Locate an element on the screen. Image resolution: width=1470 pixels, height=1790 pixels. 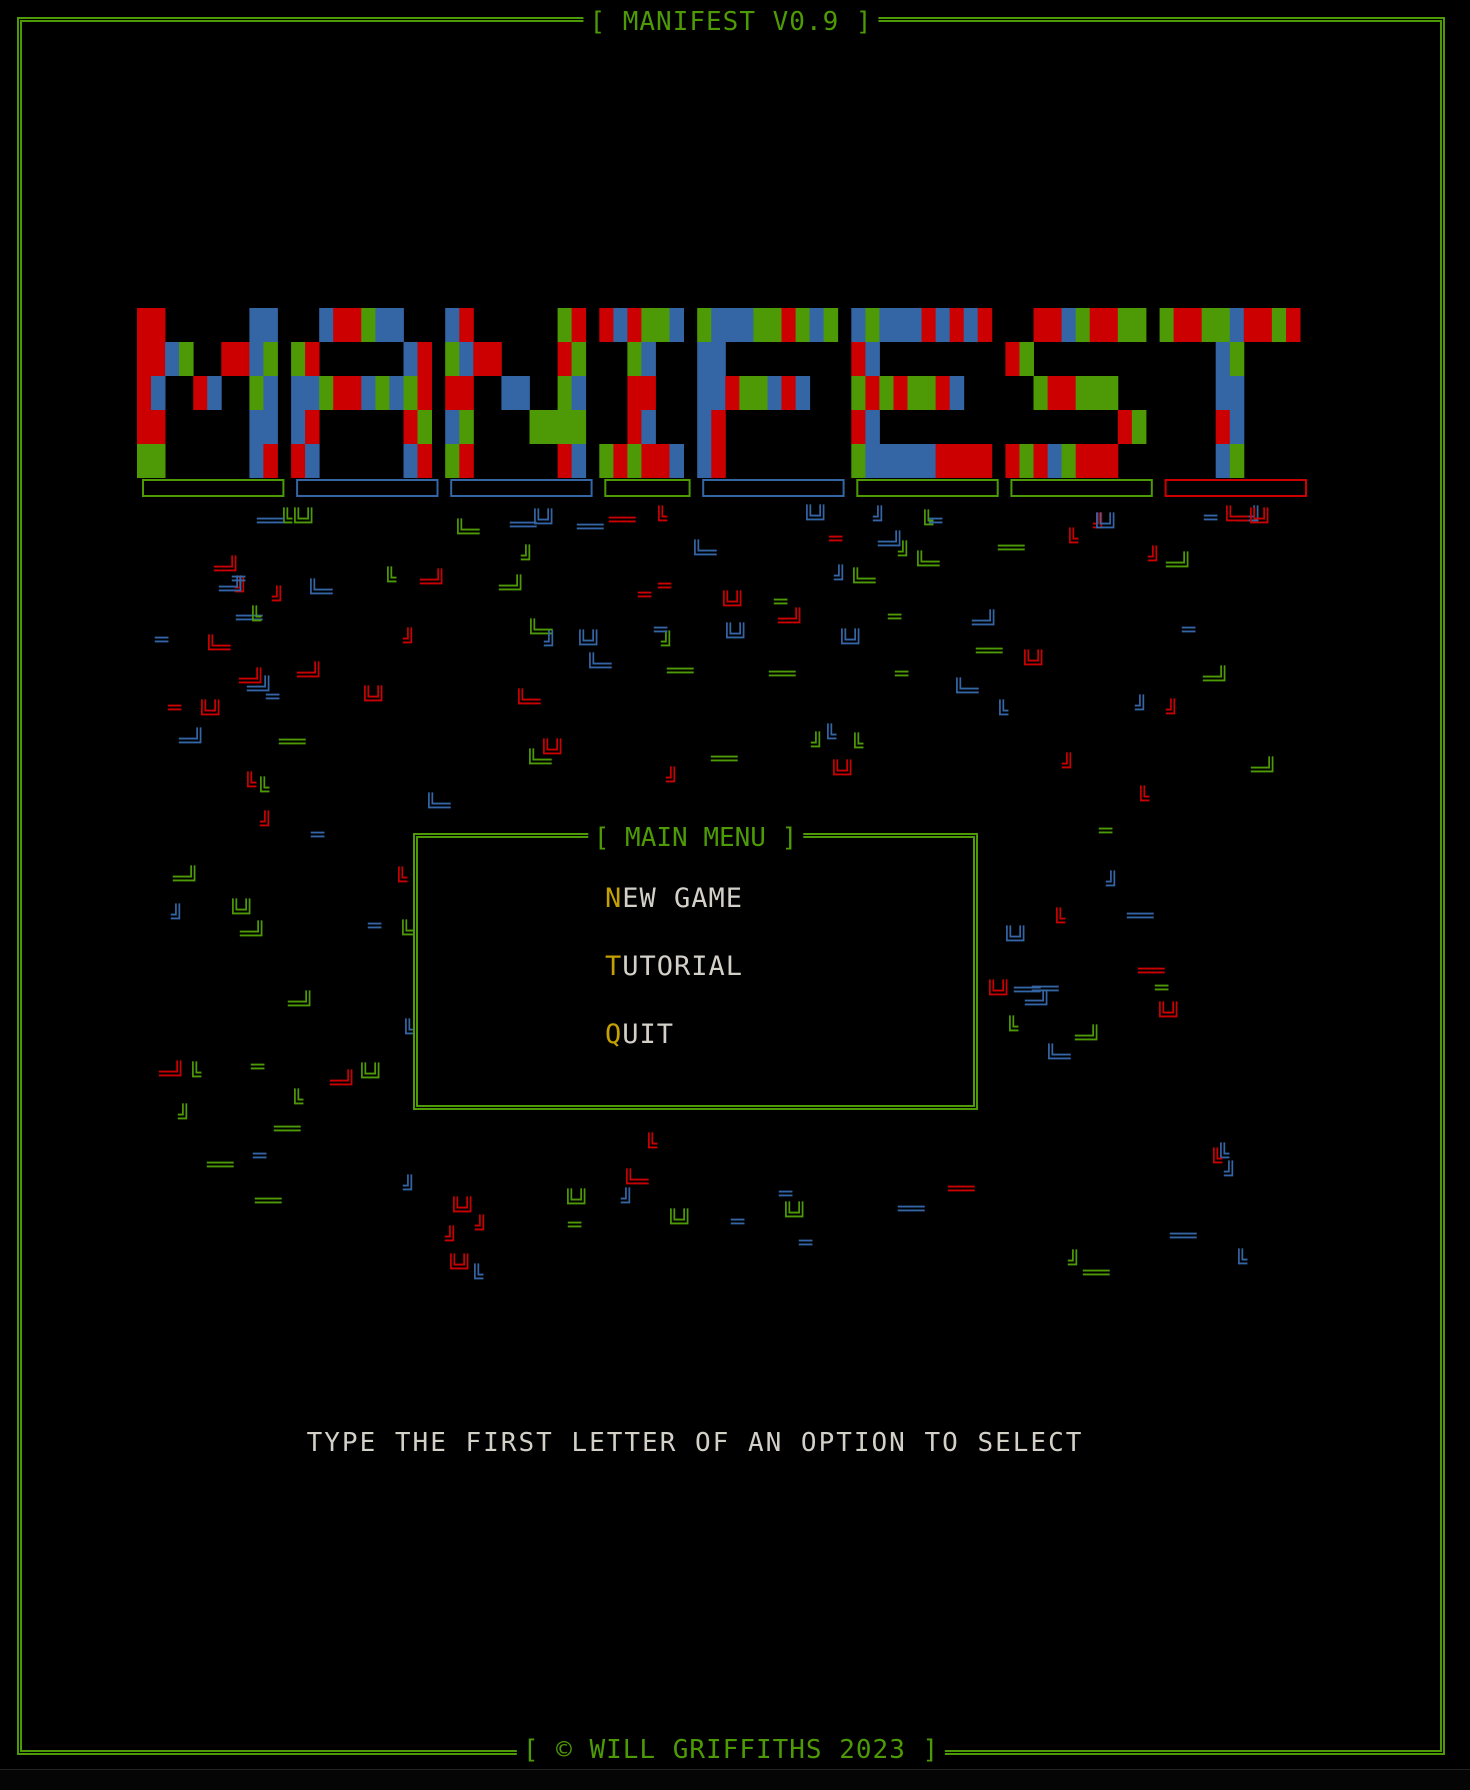
menu-item-new-game: NEW GAME is located at coordinates (674, 917).